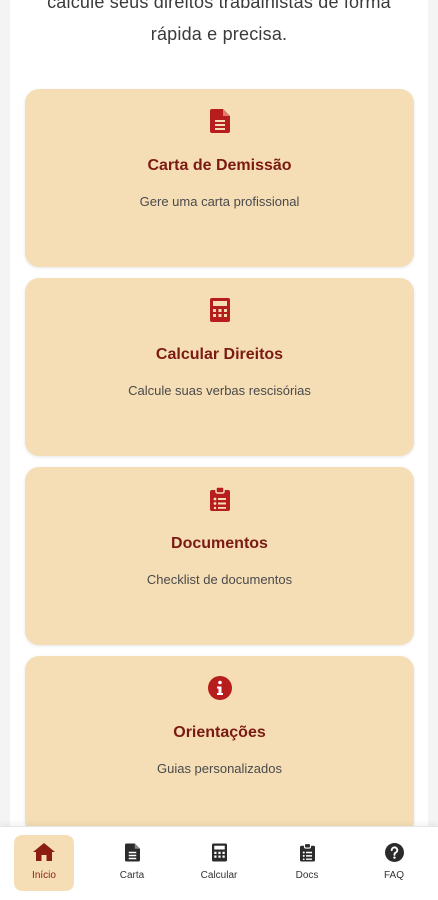 The width and height of the screenshot is (438, 900). I want to click on nav-label: Calcular, so click(219, 875).